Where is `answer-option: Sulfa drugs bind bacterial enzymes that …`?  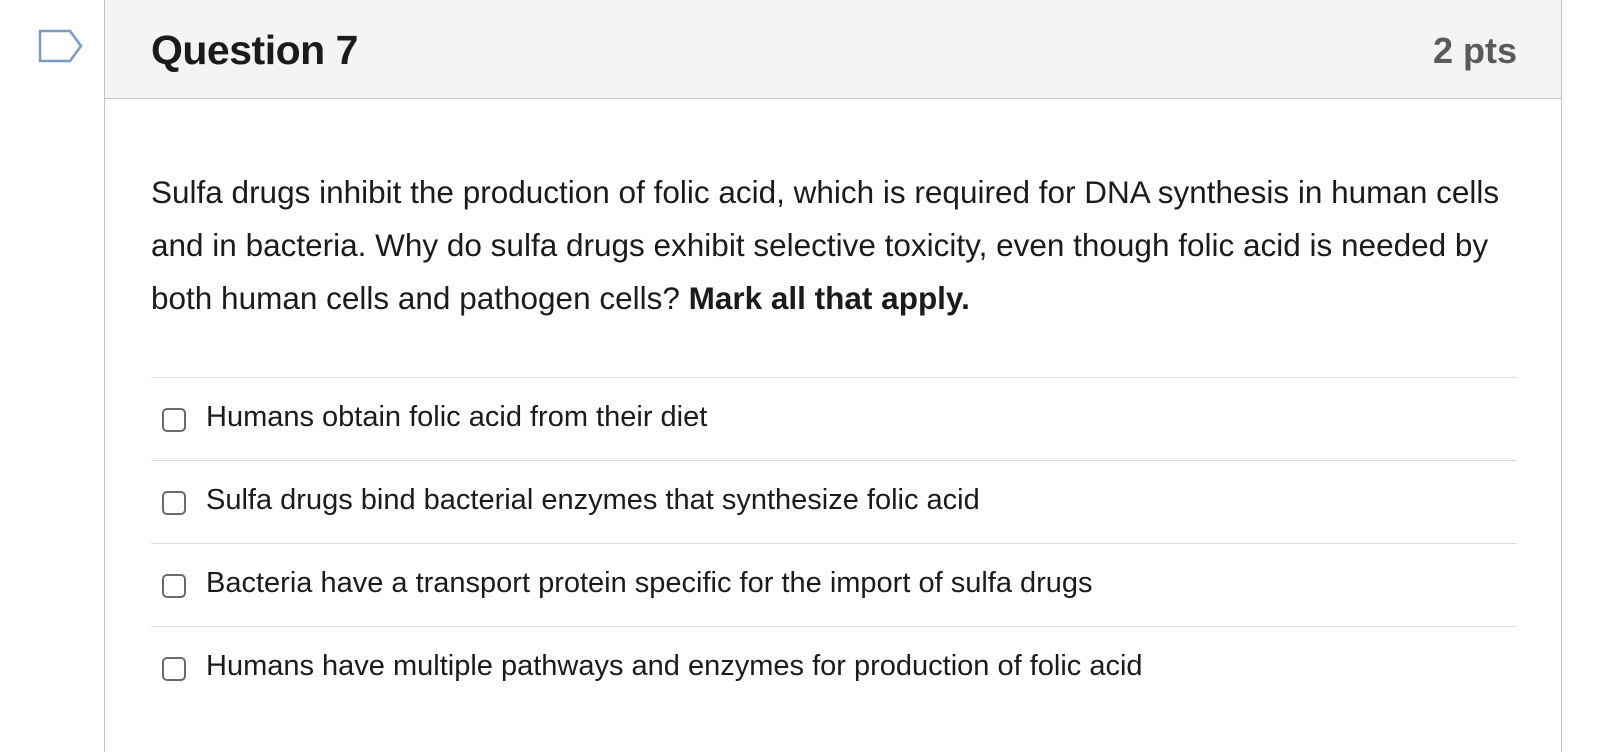
answer-option: Sulfa drugs bind bacterial enzymes that … is located at coordinates (834, 501).